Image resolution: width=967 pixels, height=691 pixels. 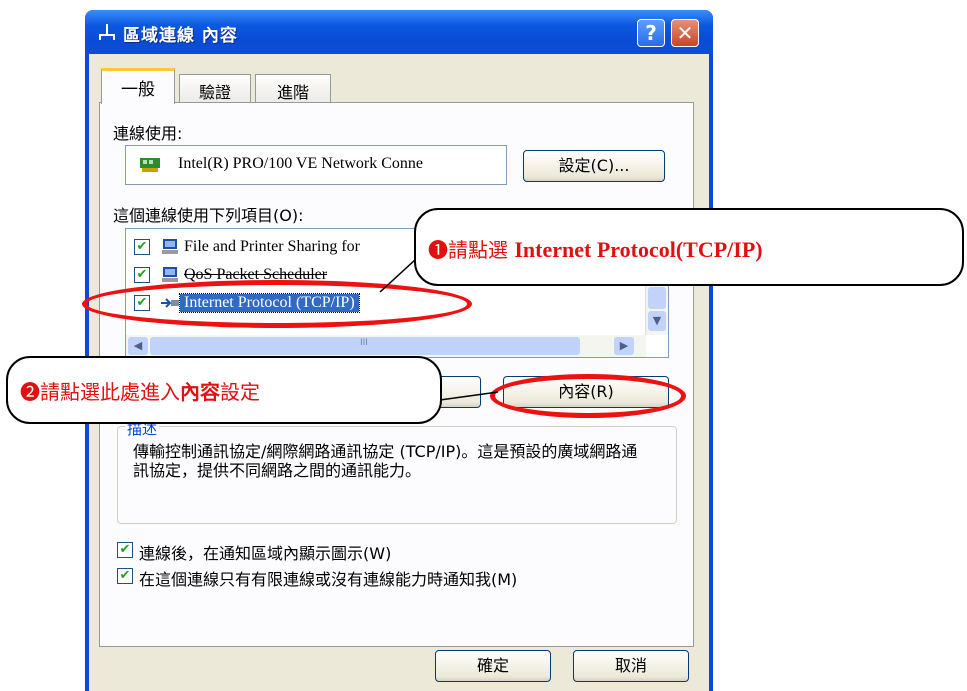 What do you see at coordinates (301, 163) in the screenshot?
I see `adapter-name: Intel(R) PRO/100 VE Network Conne` at bounding box center [301, 163].